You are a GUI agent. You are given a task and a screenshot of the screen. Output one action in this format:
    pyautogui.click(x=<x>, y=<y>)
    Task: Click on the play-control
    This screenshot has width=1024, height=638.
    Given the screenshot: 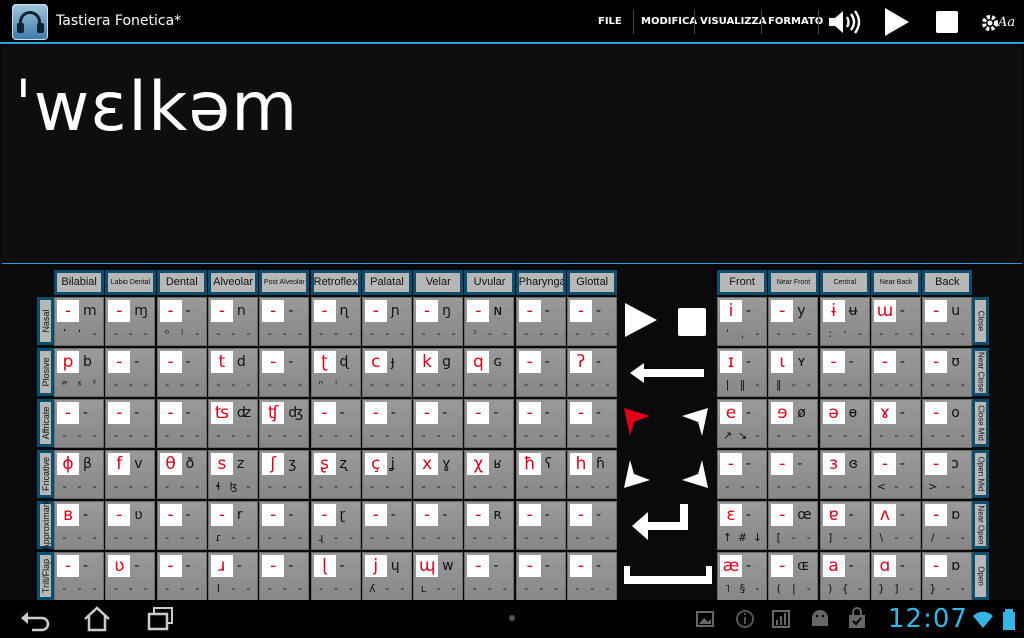 What is the action you would take?
    pyautogui.click(x=640, y=320)
    